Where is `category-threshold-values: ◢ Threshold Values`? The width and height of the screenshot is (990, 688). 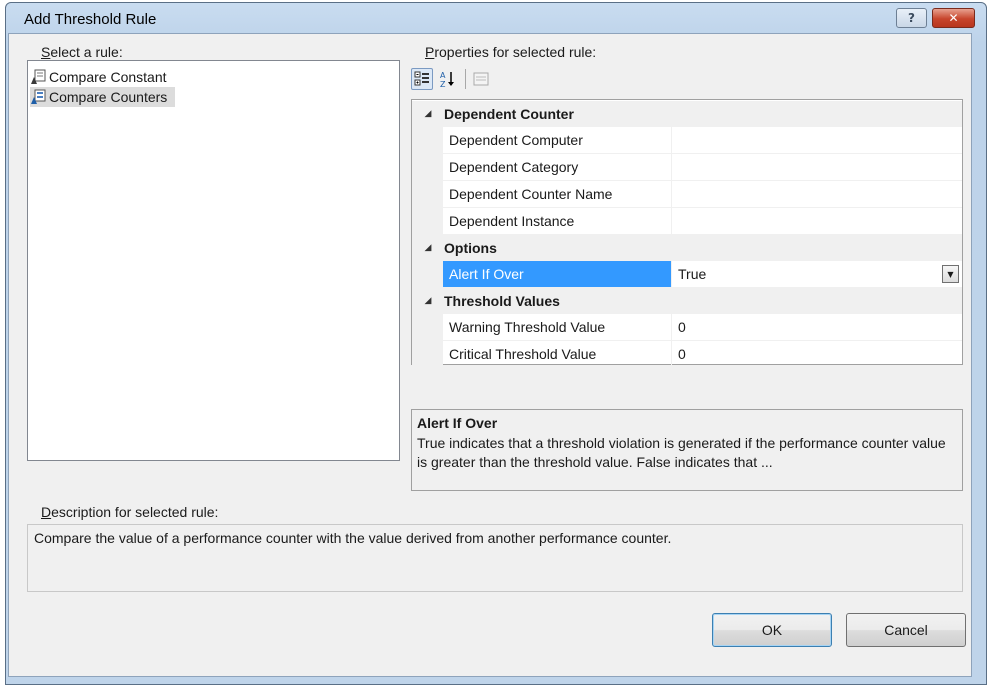 category-threshold-values: ◢ Threshold Values is located at coordinates (687, 301).